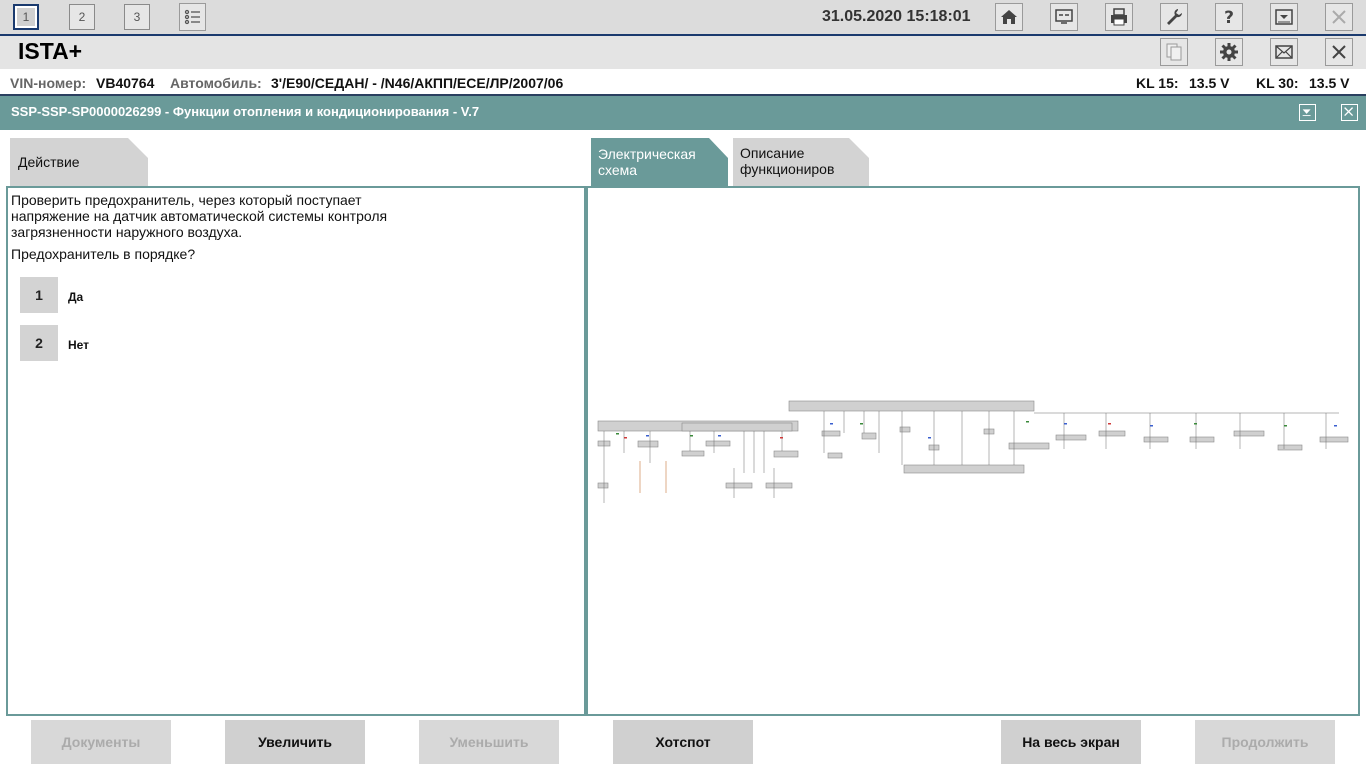  I want to click on hotspot-button: Хотспот, so click(683, 742).